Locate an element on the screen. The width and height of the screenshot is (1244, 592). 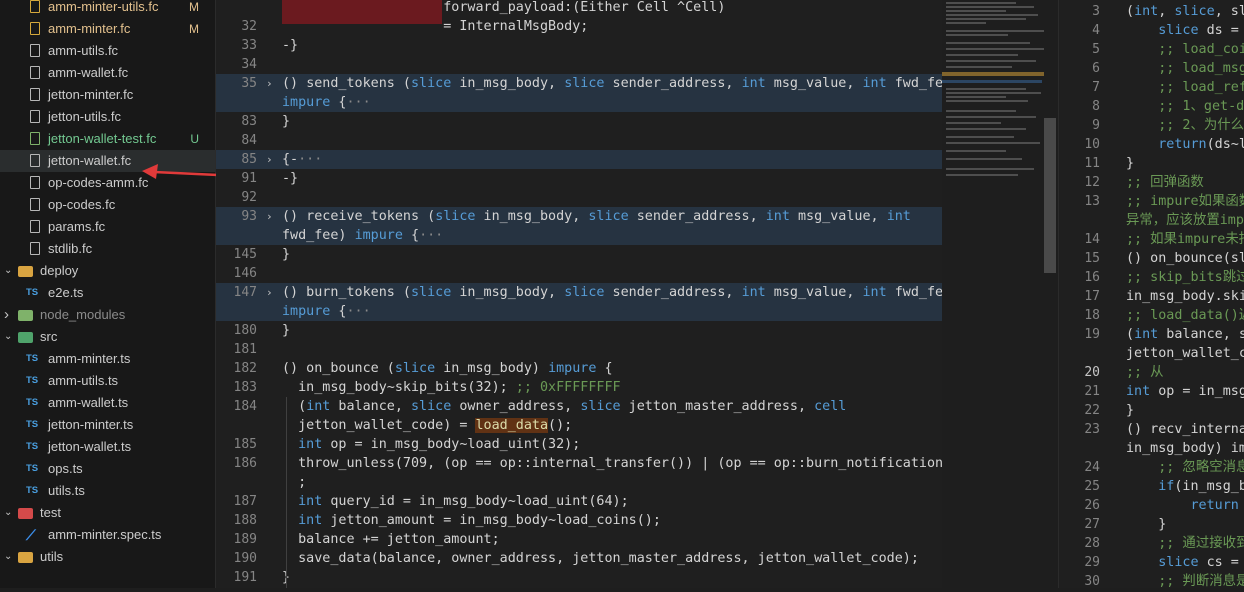
code-line: 11} is located at coordinates (1151, 163).